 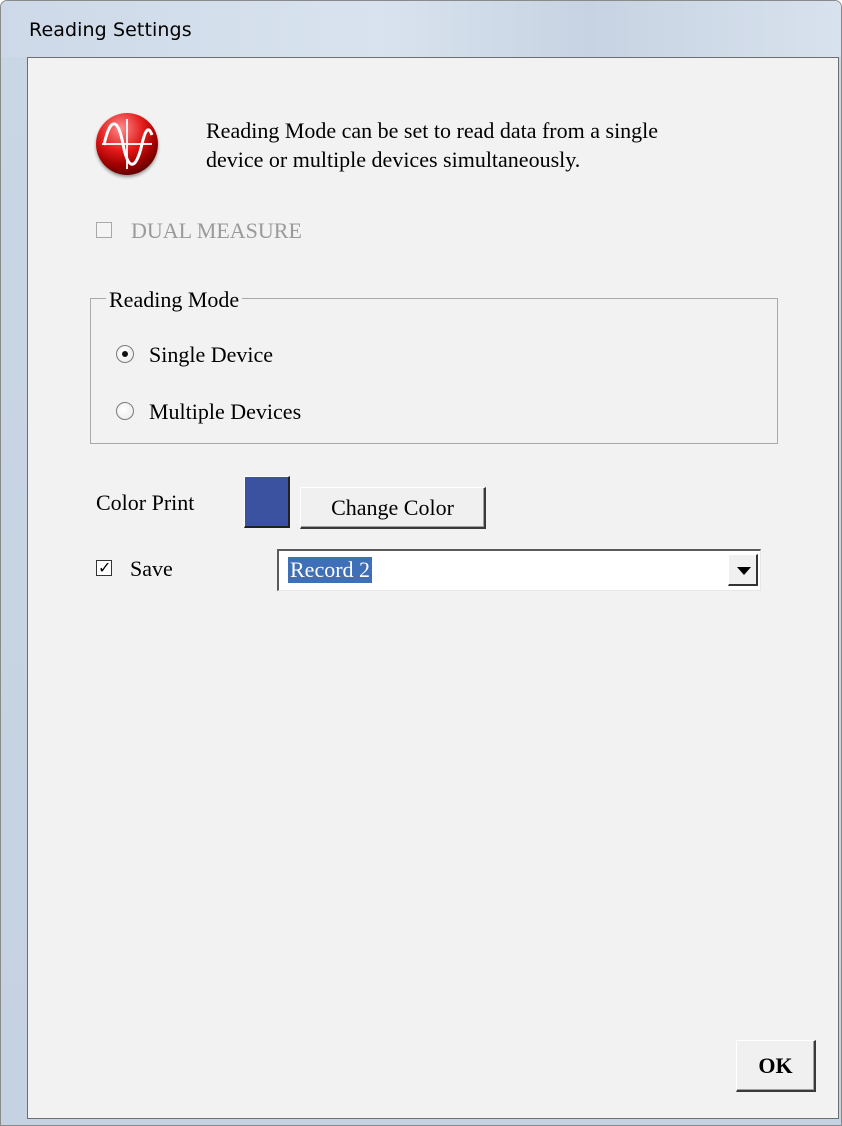 I want to click on radio-button-selected, so click(x=125, y=354).